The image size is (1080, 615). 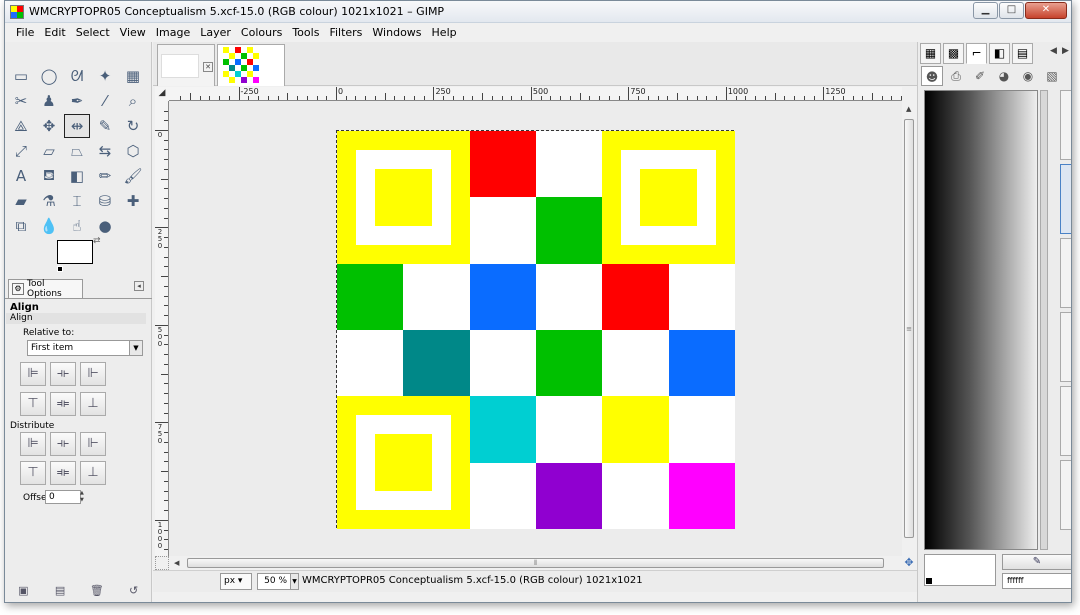 What do you see at coordinates (23, 591) in the screenshot?
I see `save-options-icon: ▣` at bounding box center [23, 591].